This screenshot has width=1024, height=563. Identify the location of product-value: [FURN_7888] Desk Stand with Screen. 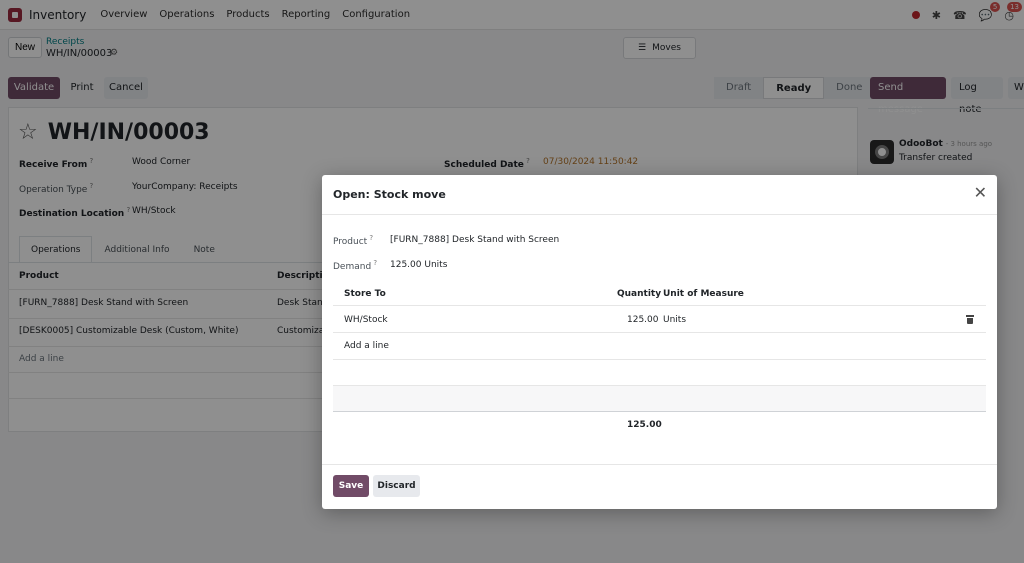
(474, 240).